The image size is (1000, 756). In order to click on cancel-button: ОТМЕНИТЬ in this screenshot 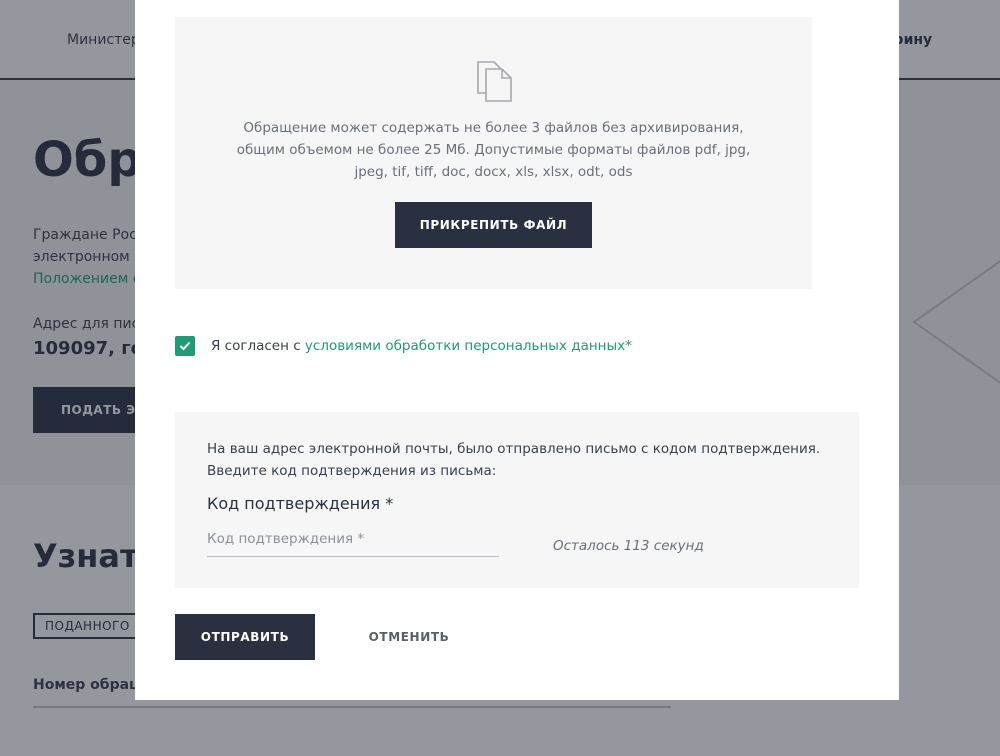, I will do `click(409, 637)`.